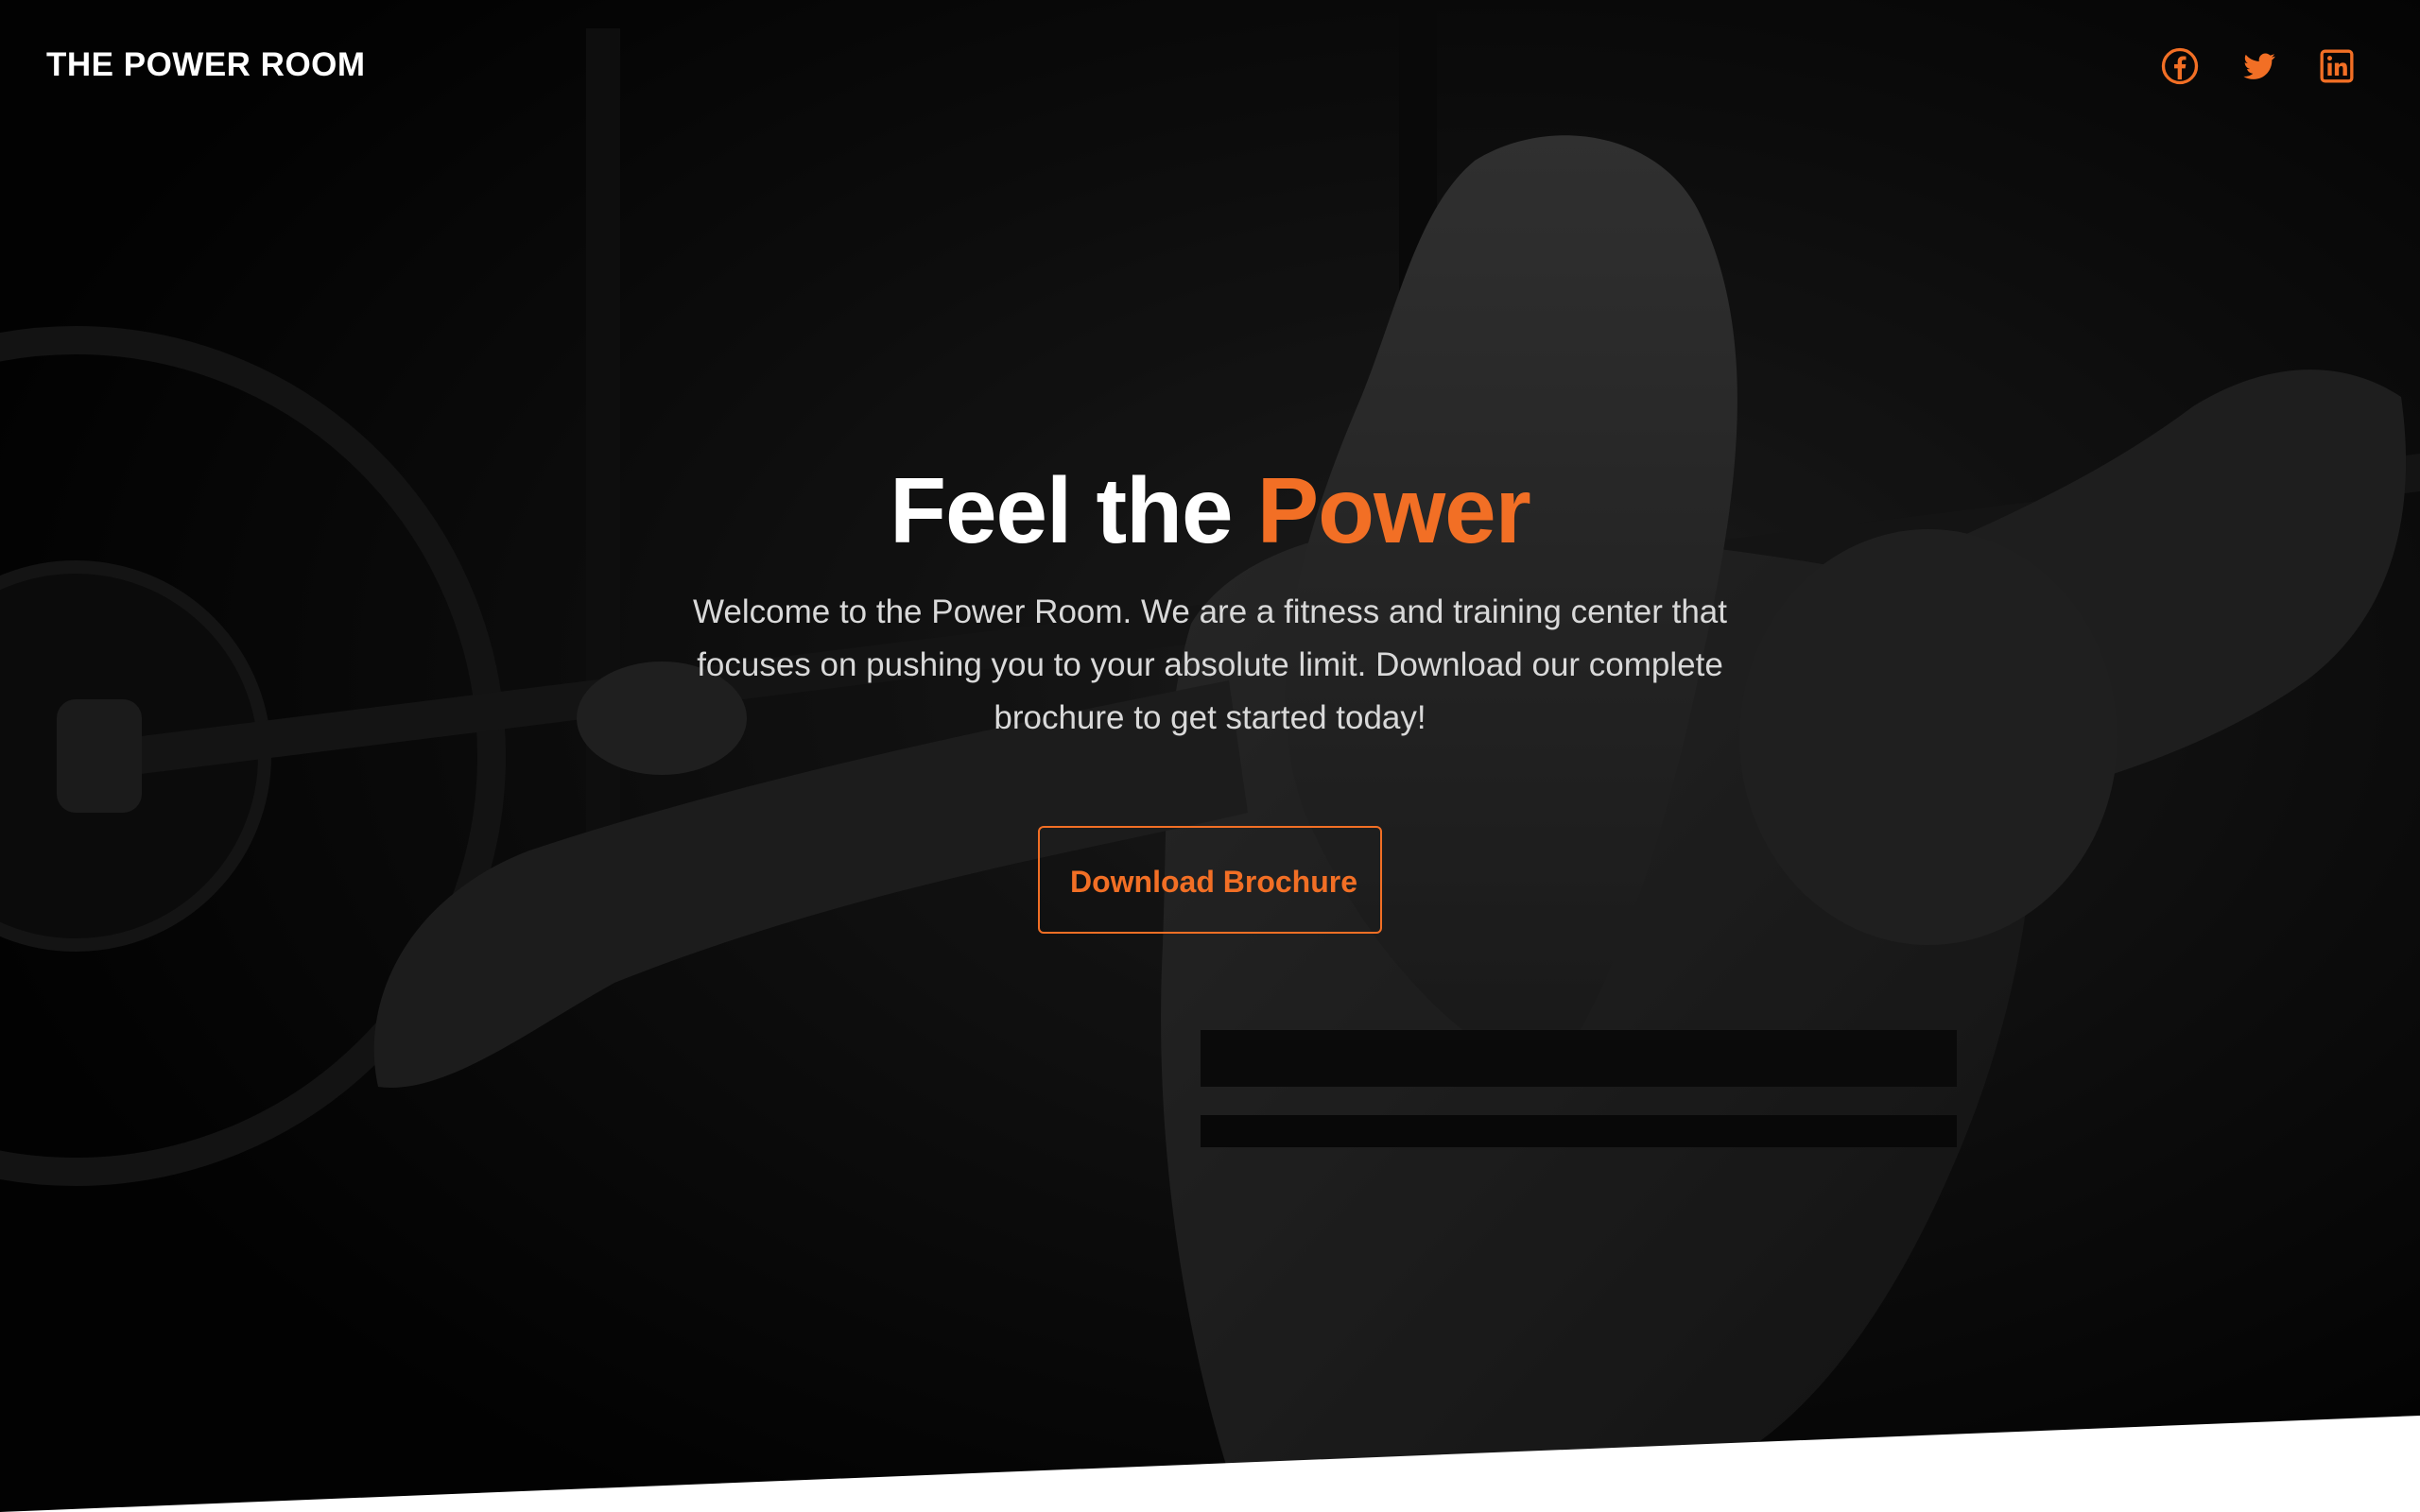 The image size is (2420, 1512). Describe the element at coordinates (1210, 880) in the screenshot. I see `download-brochure-button: Download Brochure` at that location.